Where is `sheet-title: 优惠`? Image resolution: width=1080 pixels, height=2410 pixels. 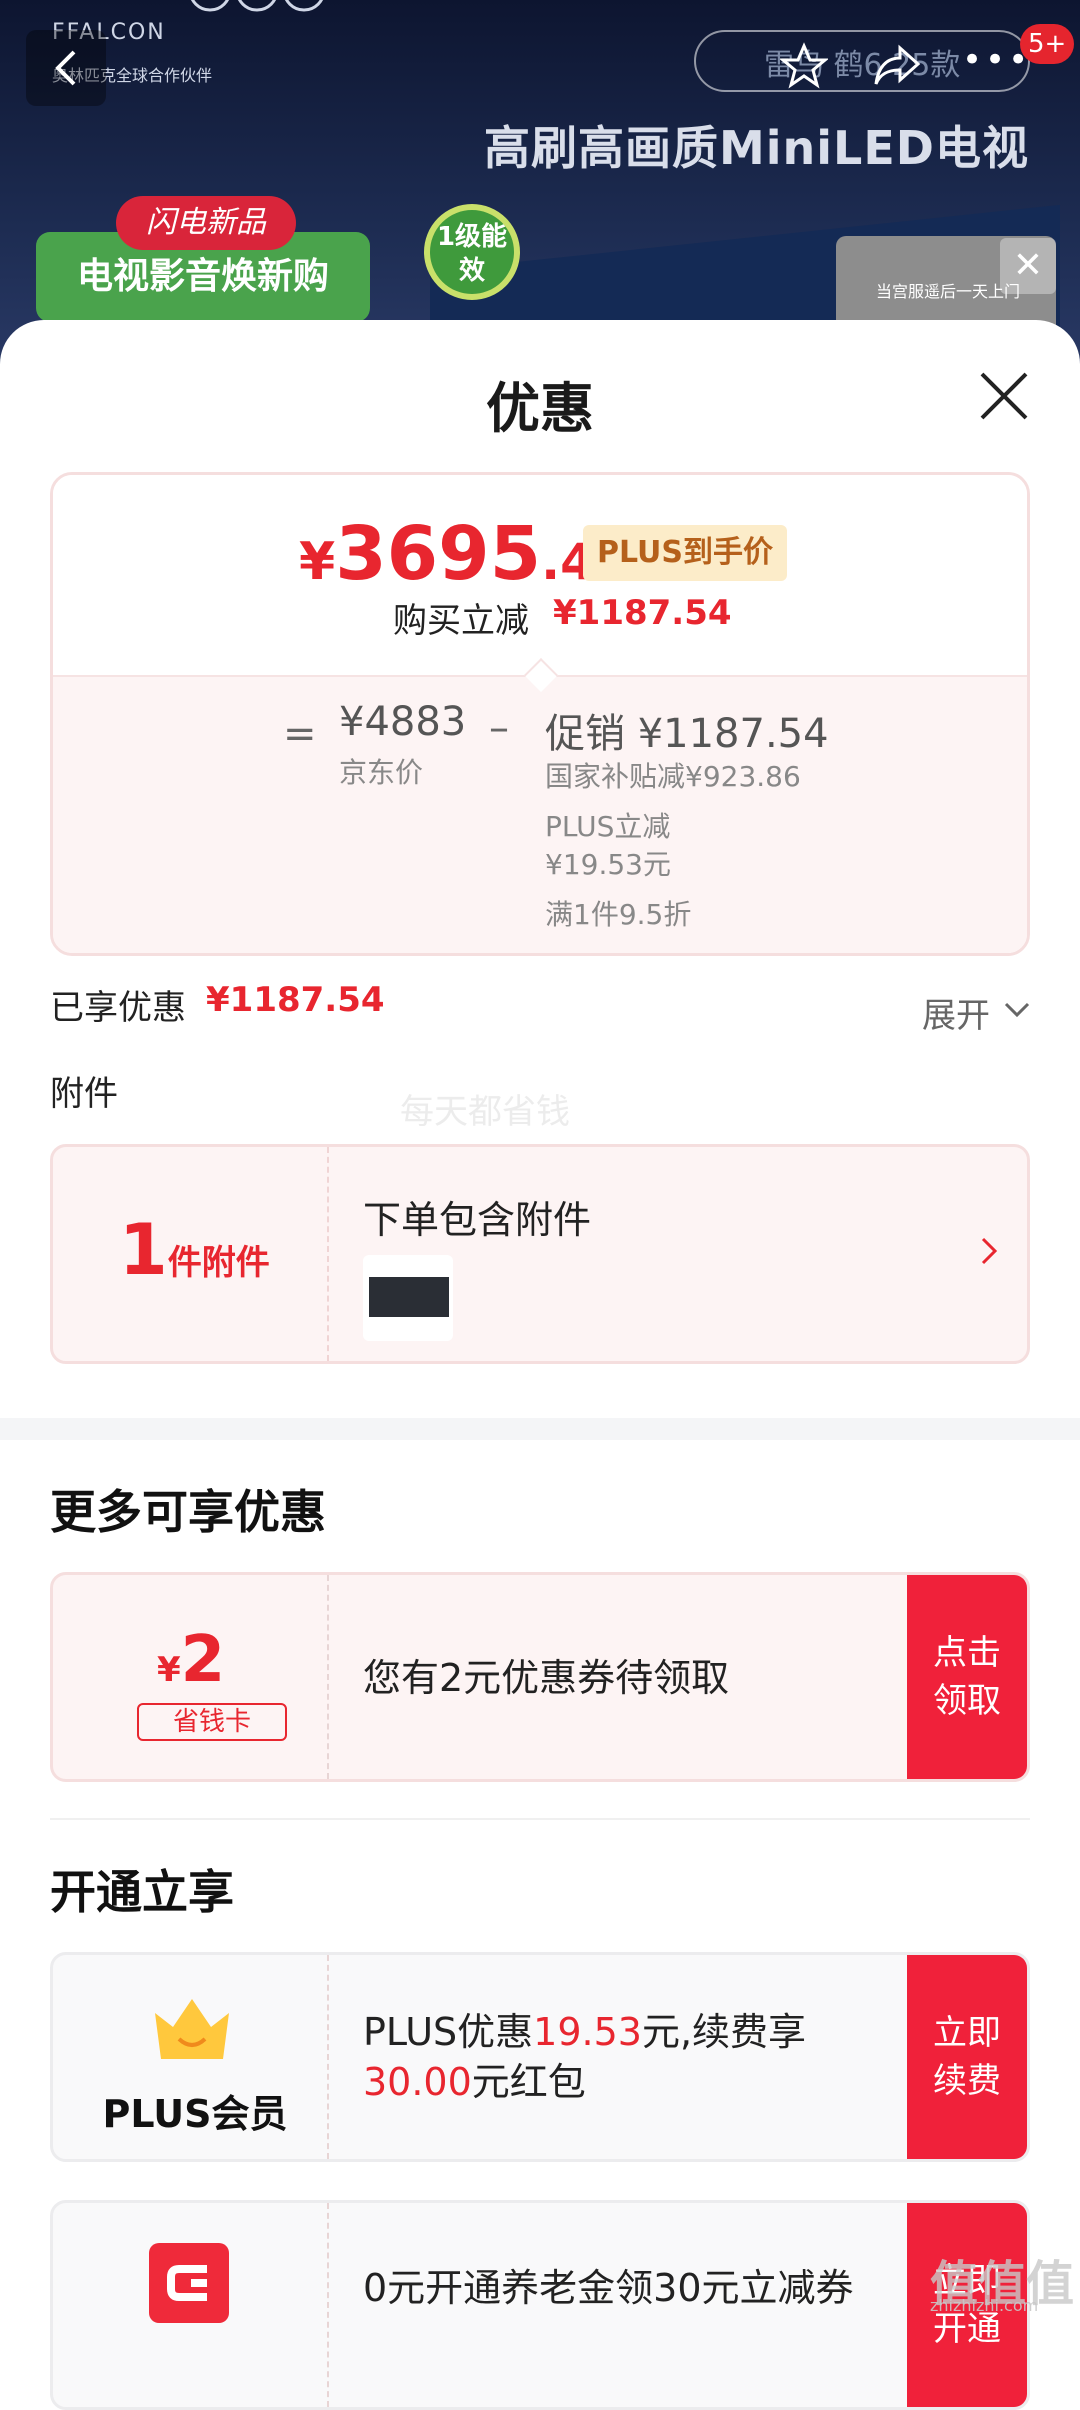
sheet-title: 优惠 is located at coordinates (540, 408).